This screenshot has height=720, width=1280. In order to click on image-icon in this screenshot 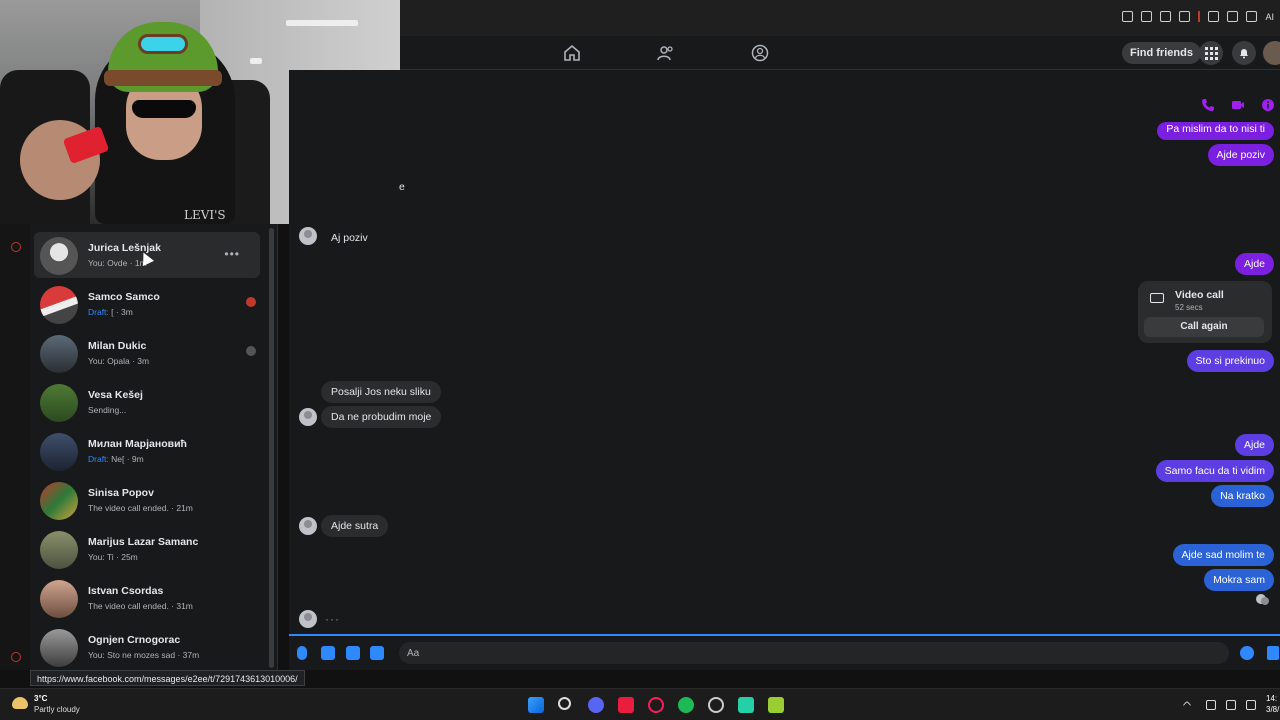, I will do `click(328, 653)`.